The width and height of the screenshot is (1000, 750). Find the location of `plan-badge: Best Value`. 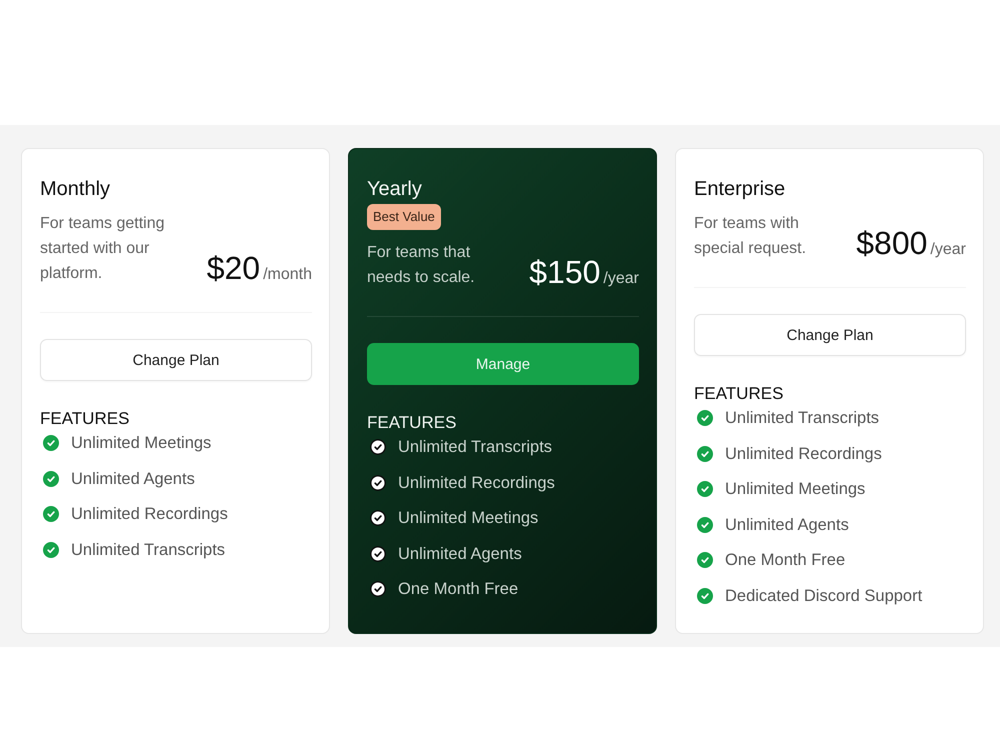

plan-badge: Best Value is located at coordinates (404, 217).